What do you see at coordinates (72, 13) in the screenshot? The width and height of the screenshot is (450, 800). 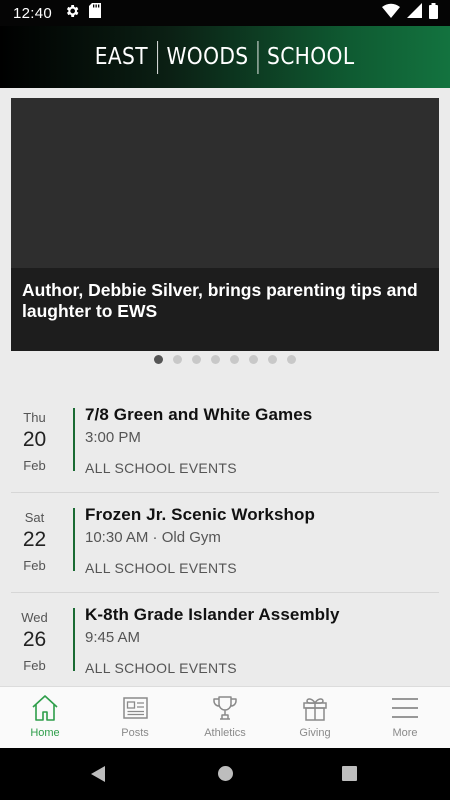 I see `settings-gear-icon` at bounding box center [72, 13].